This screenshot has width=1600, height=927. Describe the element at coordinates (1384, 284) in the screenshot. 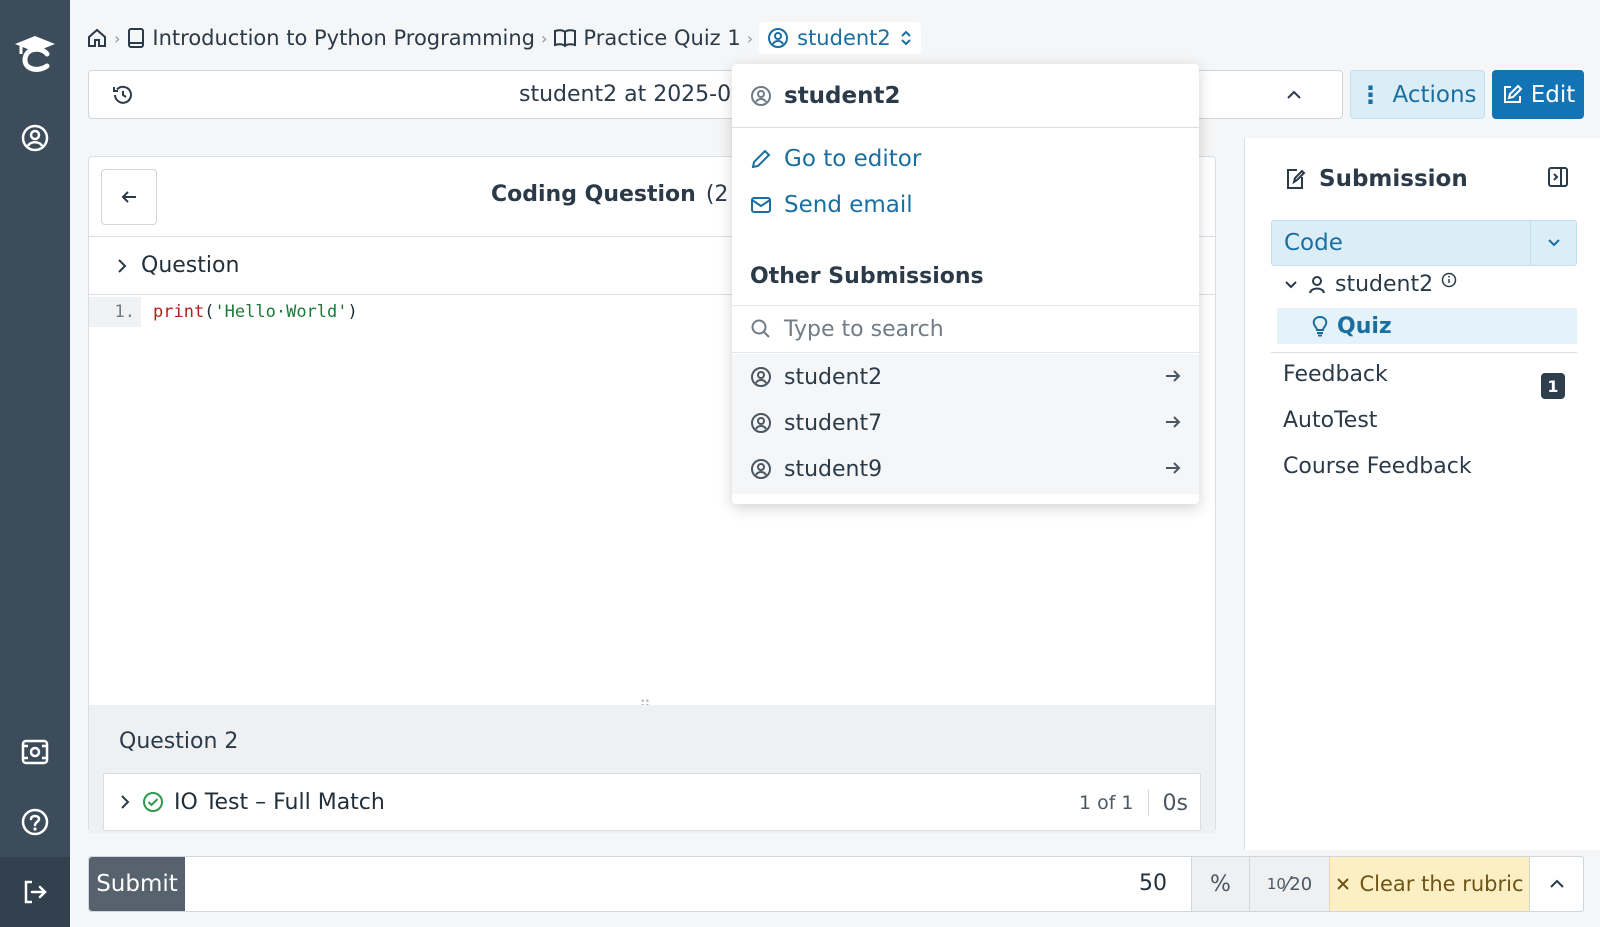

I see `file-tree-user-label: student2` at that location.